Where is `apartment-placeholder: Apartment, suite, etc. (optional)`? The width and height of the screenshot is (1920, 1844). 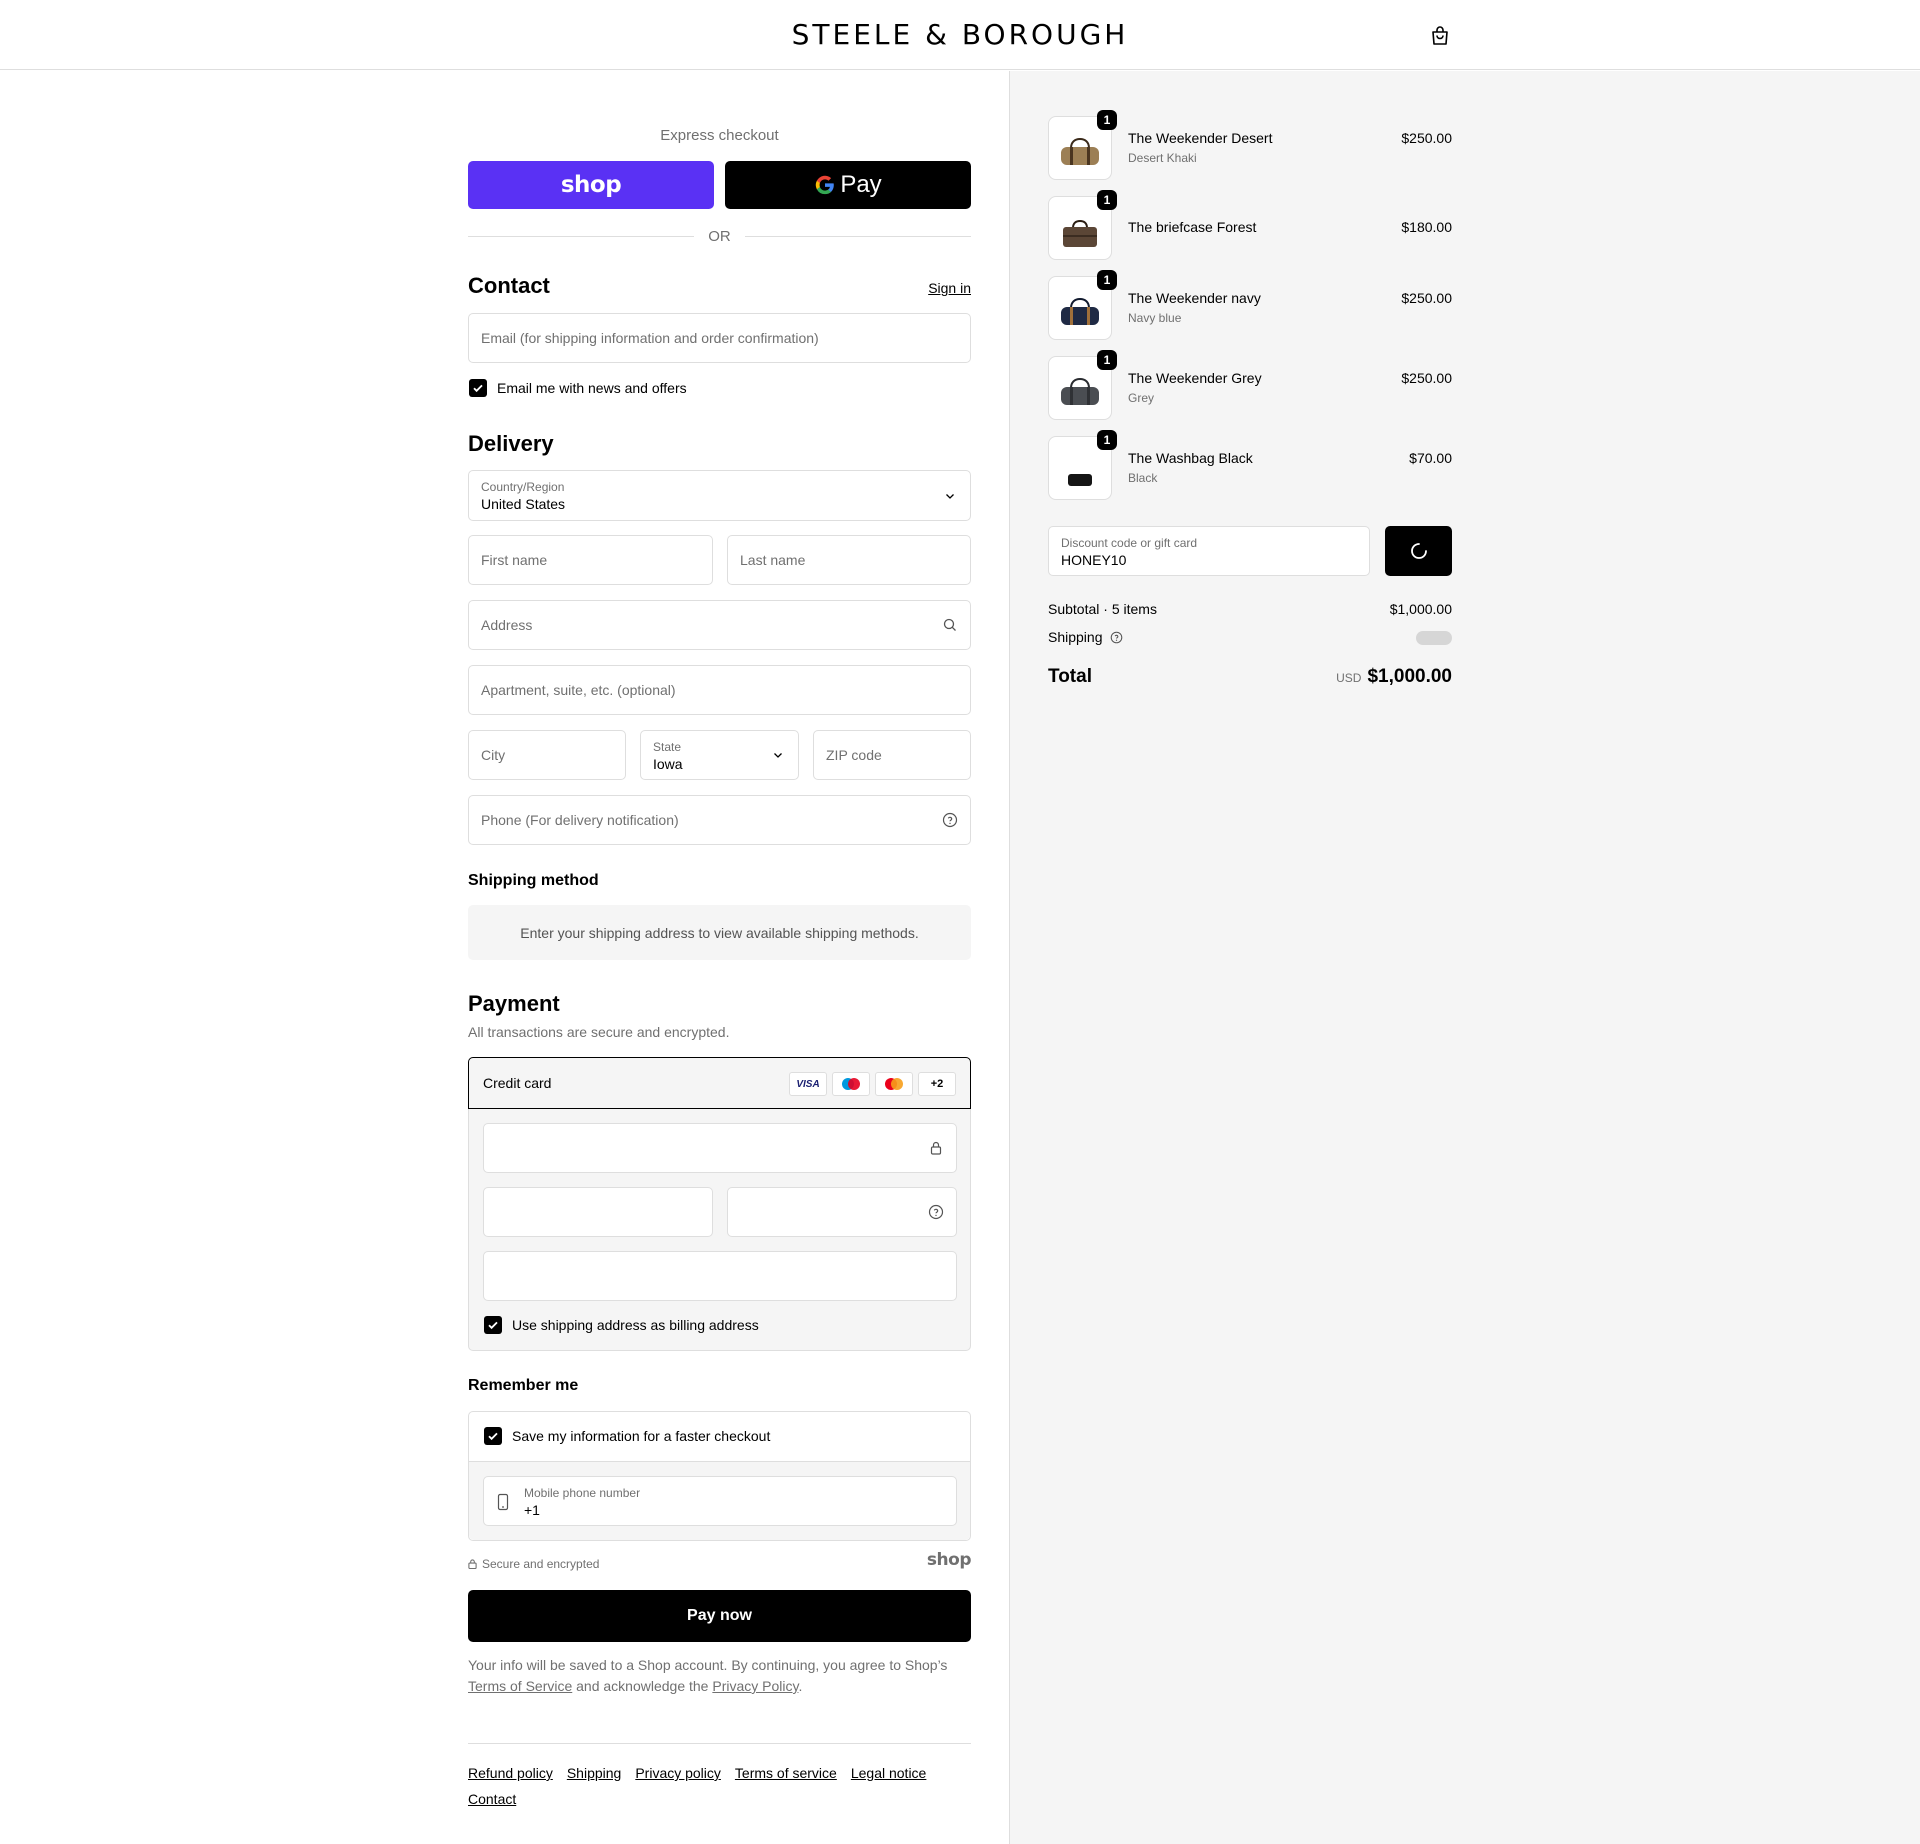
apartment-placeholder: Apartment, suite, etc. (optional) is located at coordinates (578, 690).